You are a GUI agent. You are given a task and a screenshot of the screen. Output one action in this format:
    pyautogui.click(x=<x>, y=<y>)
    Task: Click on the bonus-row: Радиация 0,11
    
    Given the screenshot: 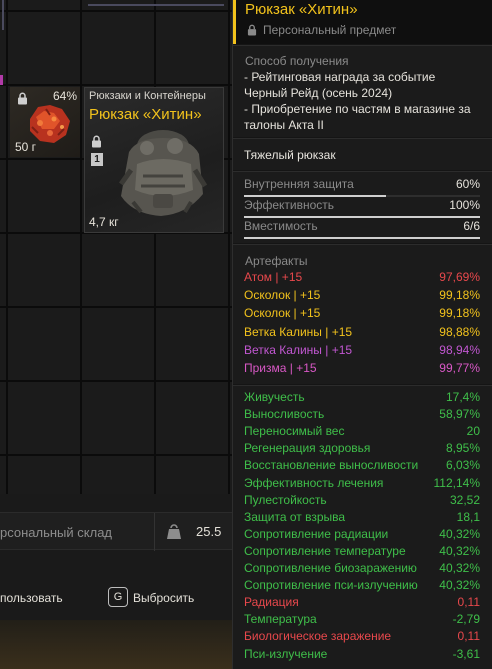 What is the action you would take?
    pyautogui.click(x=362, y=603)
    